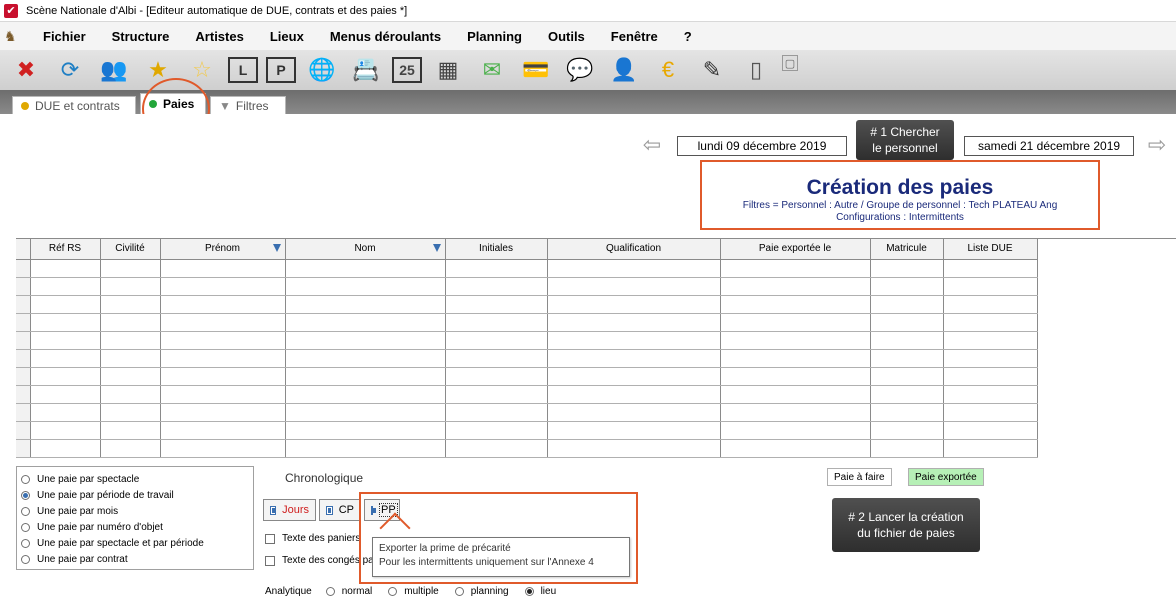 Image resolution: width=1176 pixels, height=608 pixels. What do you see at coordinates (566, 36) in the screenshot?
I see `menu-outils: Outils` at bounding box center [566, 36].